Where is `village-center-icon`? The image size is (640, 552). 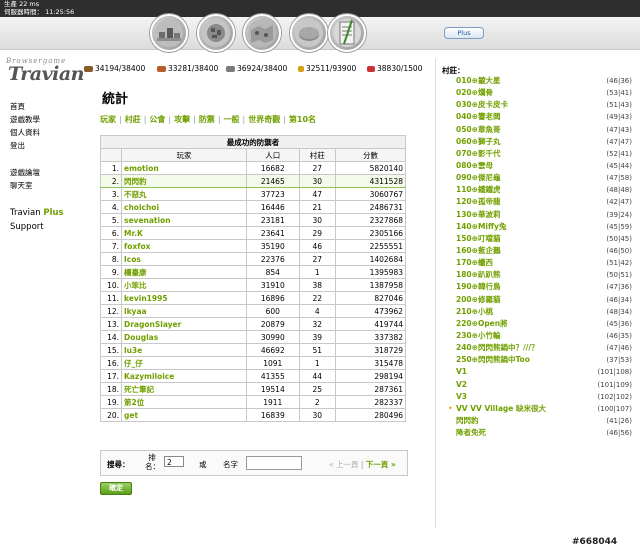
village-center-icon is located at coordinates (216, 33).